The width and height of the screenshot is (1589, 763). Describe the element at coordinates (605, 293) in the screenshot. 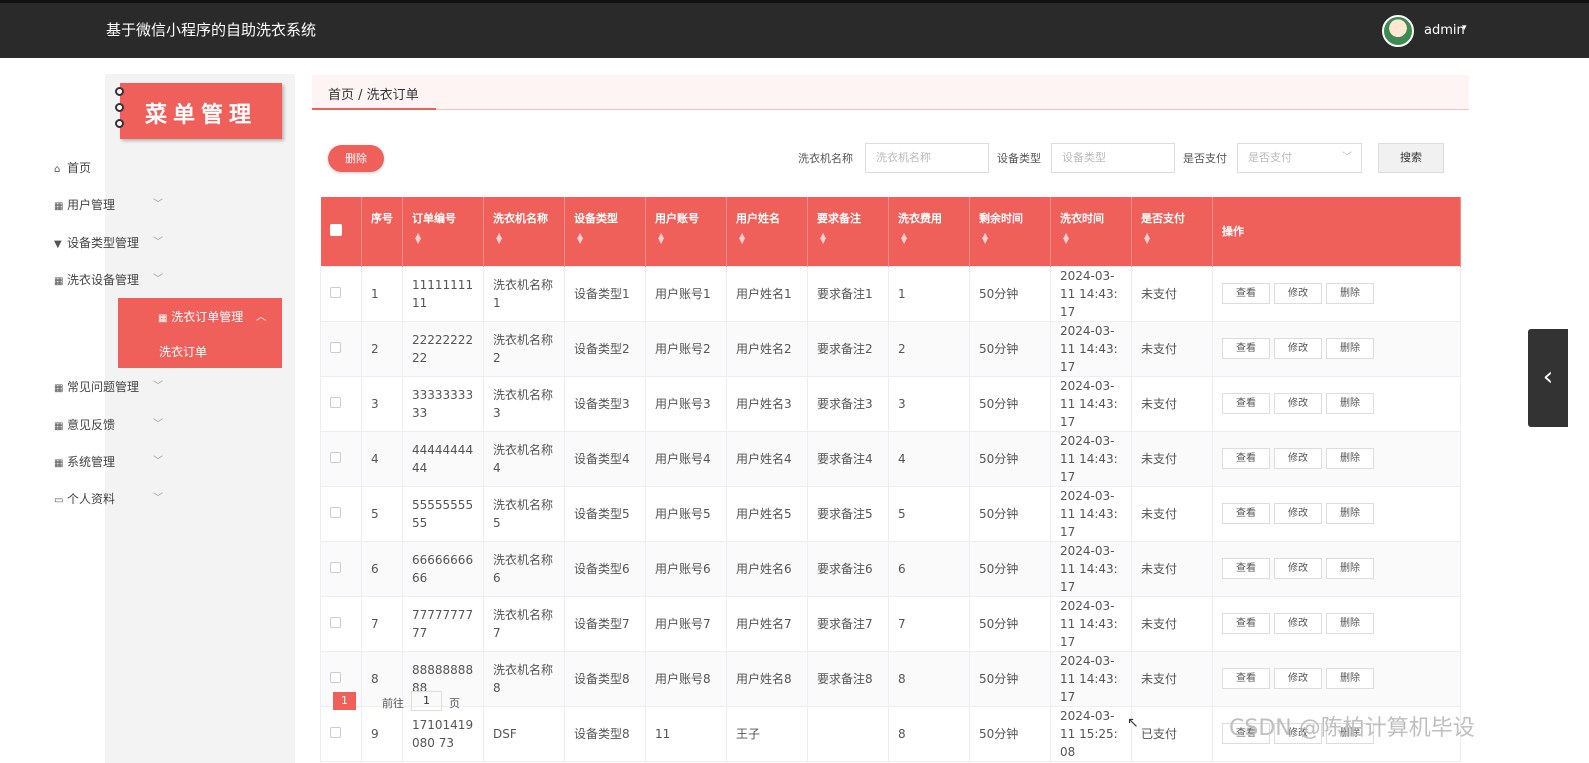

I see `table-cell: 设备类型1` at that location.